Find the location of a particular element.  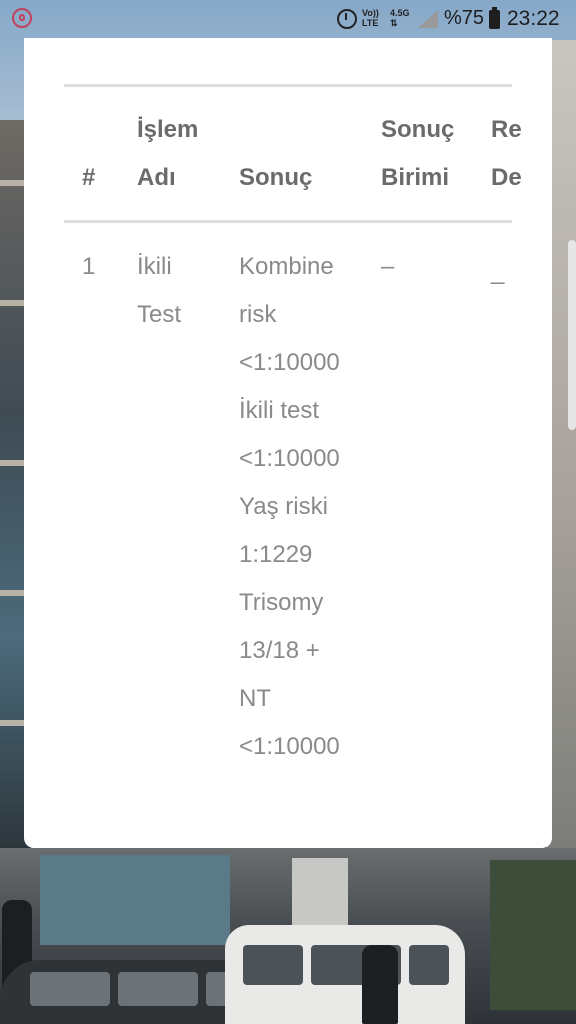

cell-name-line2: Test is located at coordinates (159, 314).